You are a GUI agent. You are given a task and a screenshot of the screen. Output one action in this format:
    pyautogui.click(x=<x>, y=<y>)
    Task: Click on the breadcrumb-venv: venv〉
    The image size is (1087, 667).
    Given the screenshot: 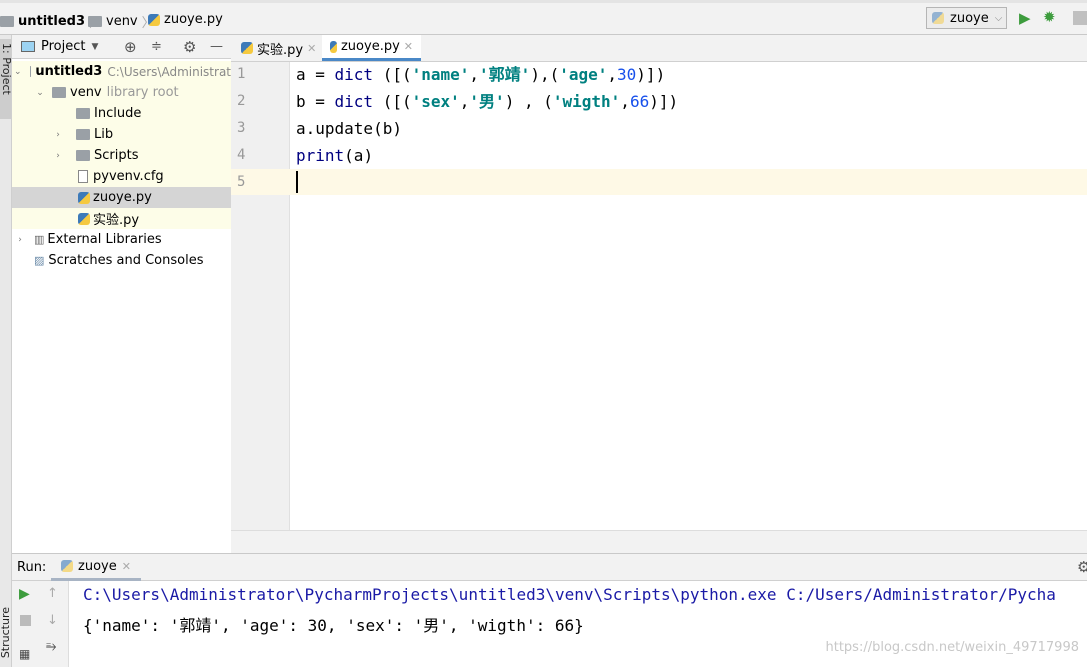 What is the action you would take?
    pyautogui.click(x=121, y=21)
    